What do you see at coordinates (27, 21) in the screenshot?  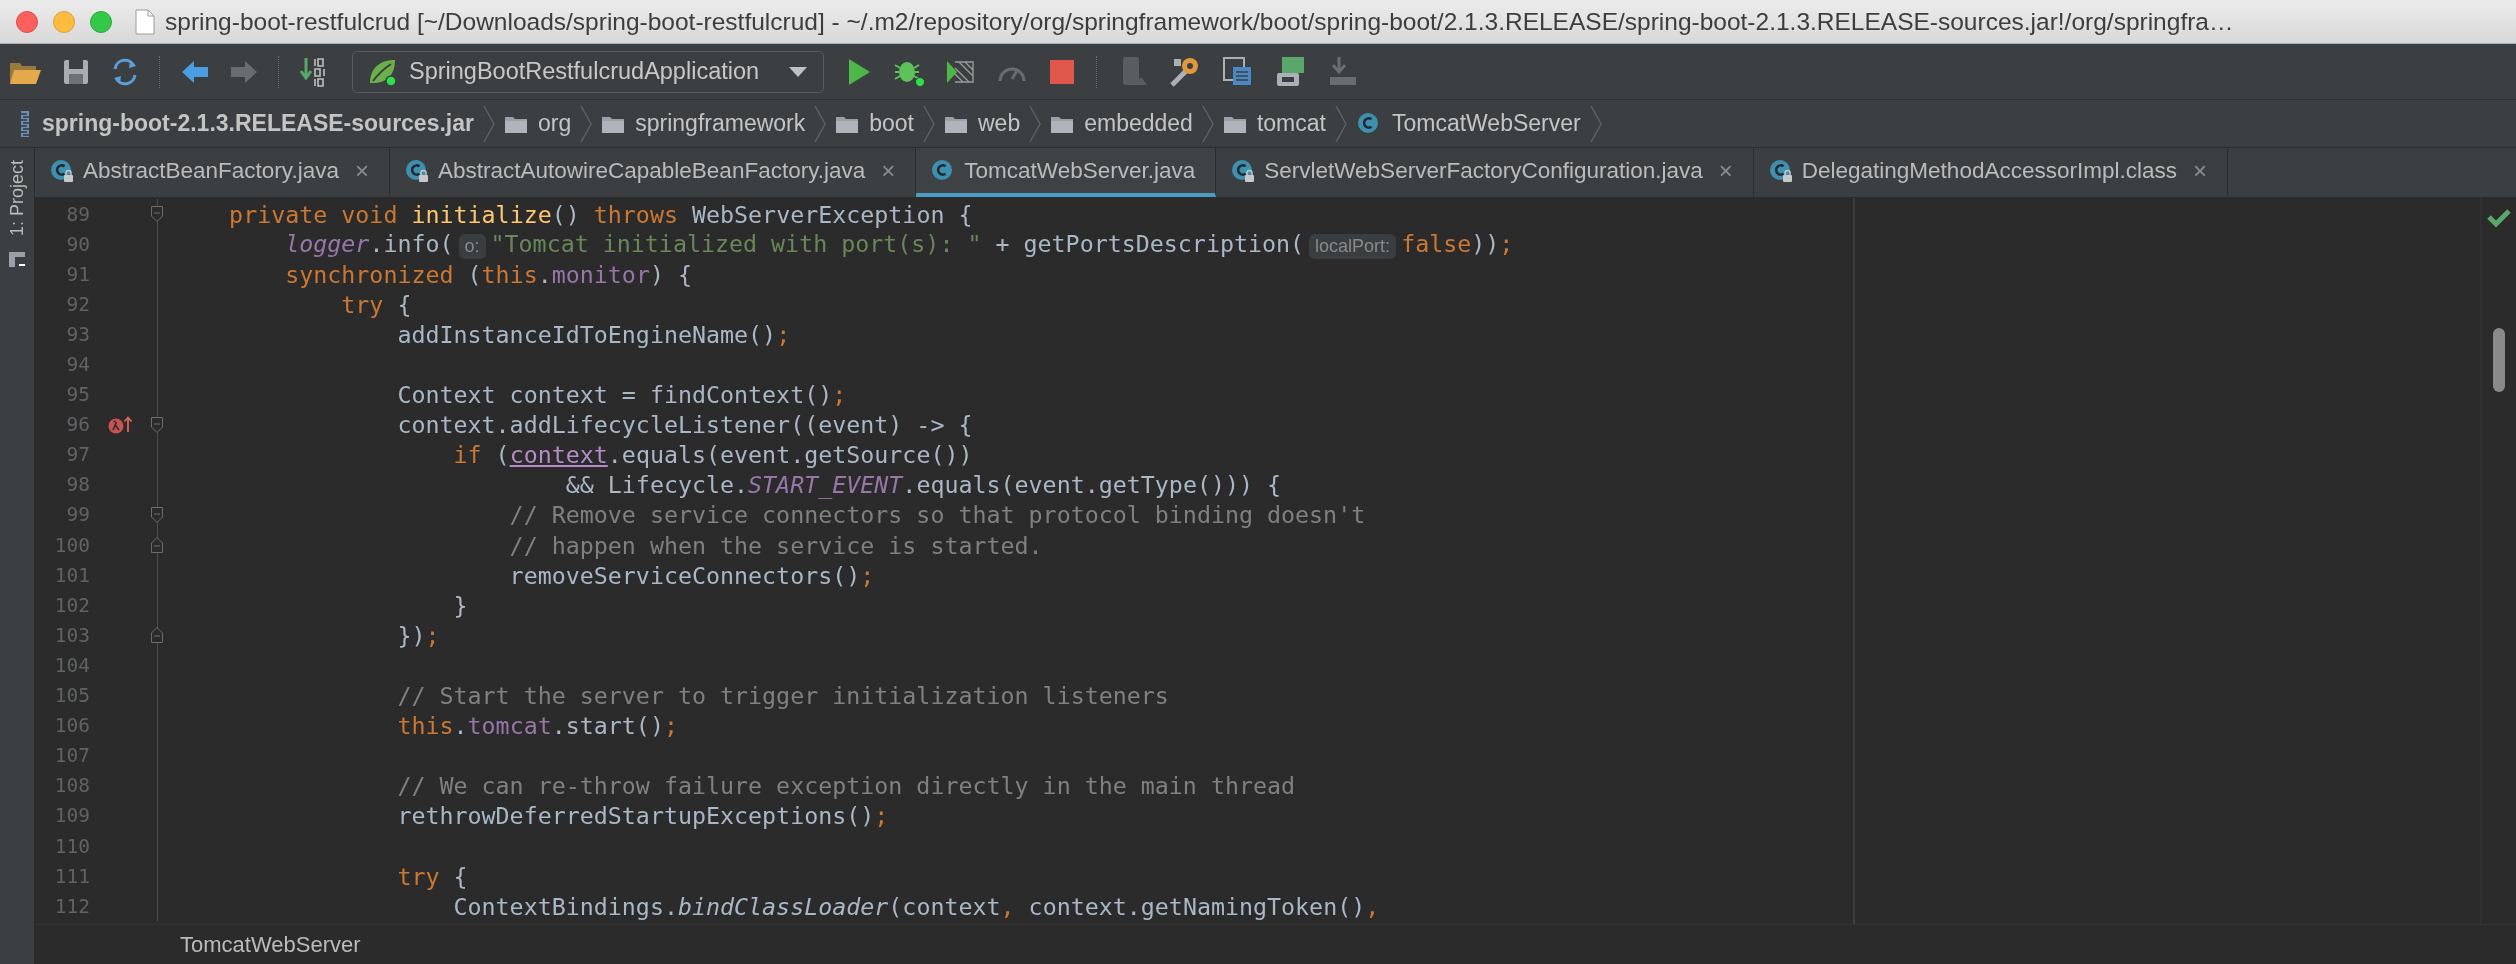 I see `window-close-button` at bounding box center [27, 21].